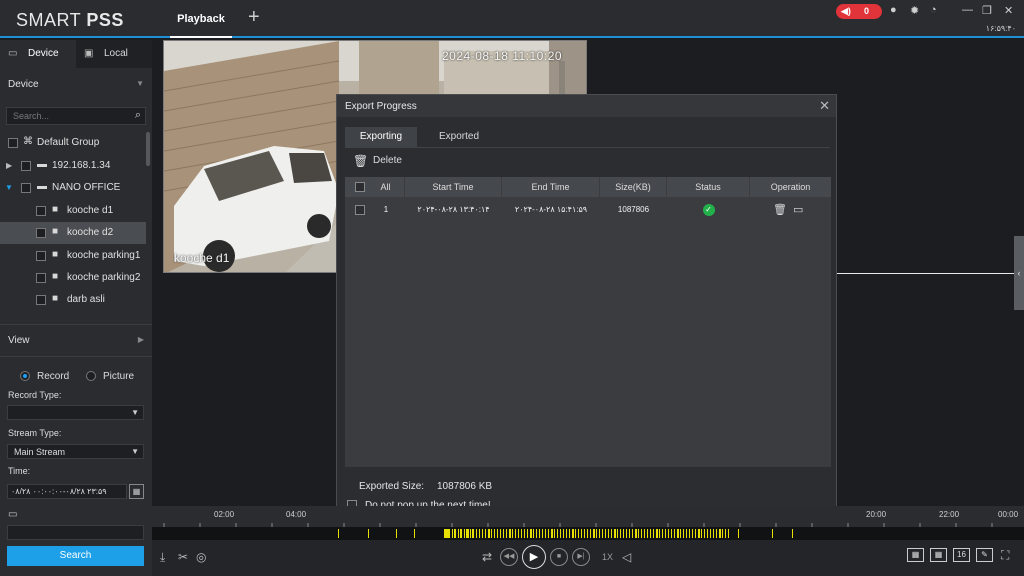 The image size is (1024, 576). I want to click on volume-icon: ◁, so click(626, 557).